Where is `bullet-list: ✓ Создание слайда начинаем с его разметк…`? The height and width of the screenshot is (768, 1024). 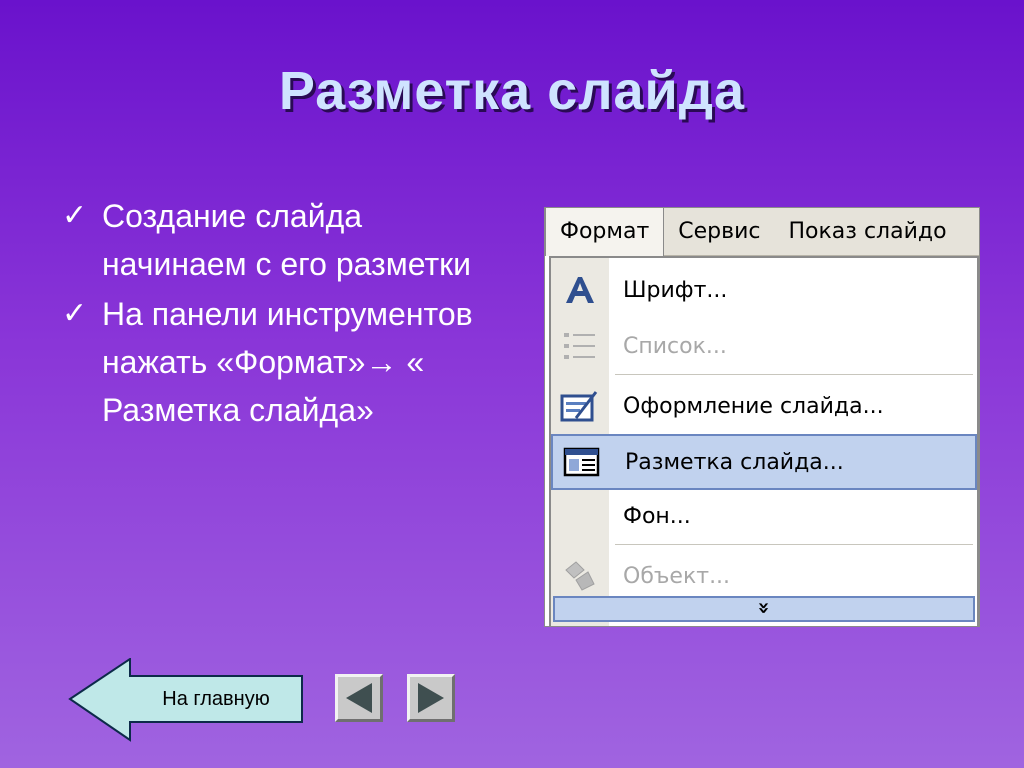 bullet-list: ✓ Создание слайда начинаем с его разметк… is located at coordinates (282, 314).